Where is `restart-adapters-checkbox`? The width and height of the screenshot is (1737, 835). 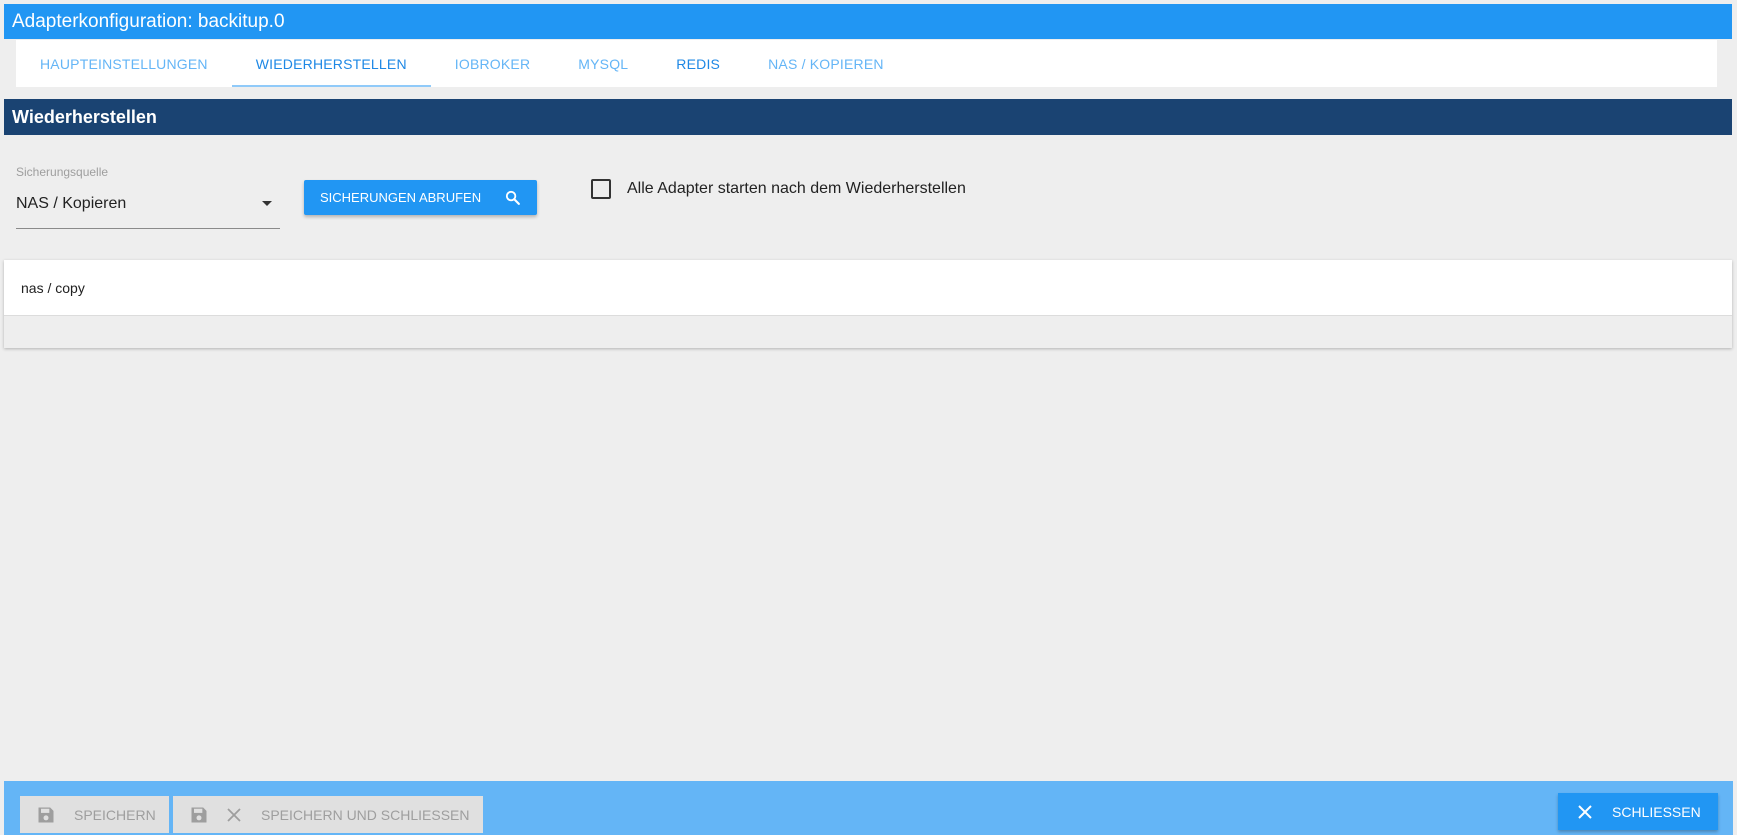 restart-adapters-checkbox is located at coordinates (601, 189).